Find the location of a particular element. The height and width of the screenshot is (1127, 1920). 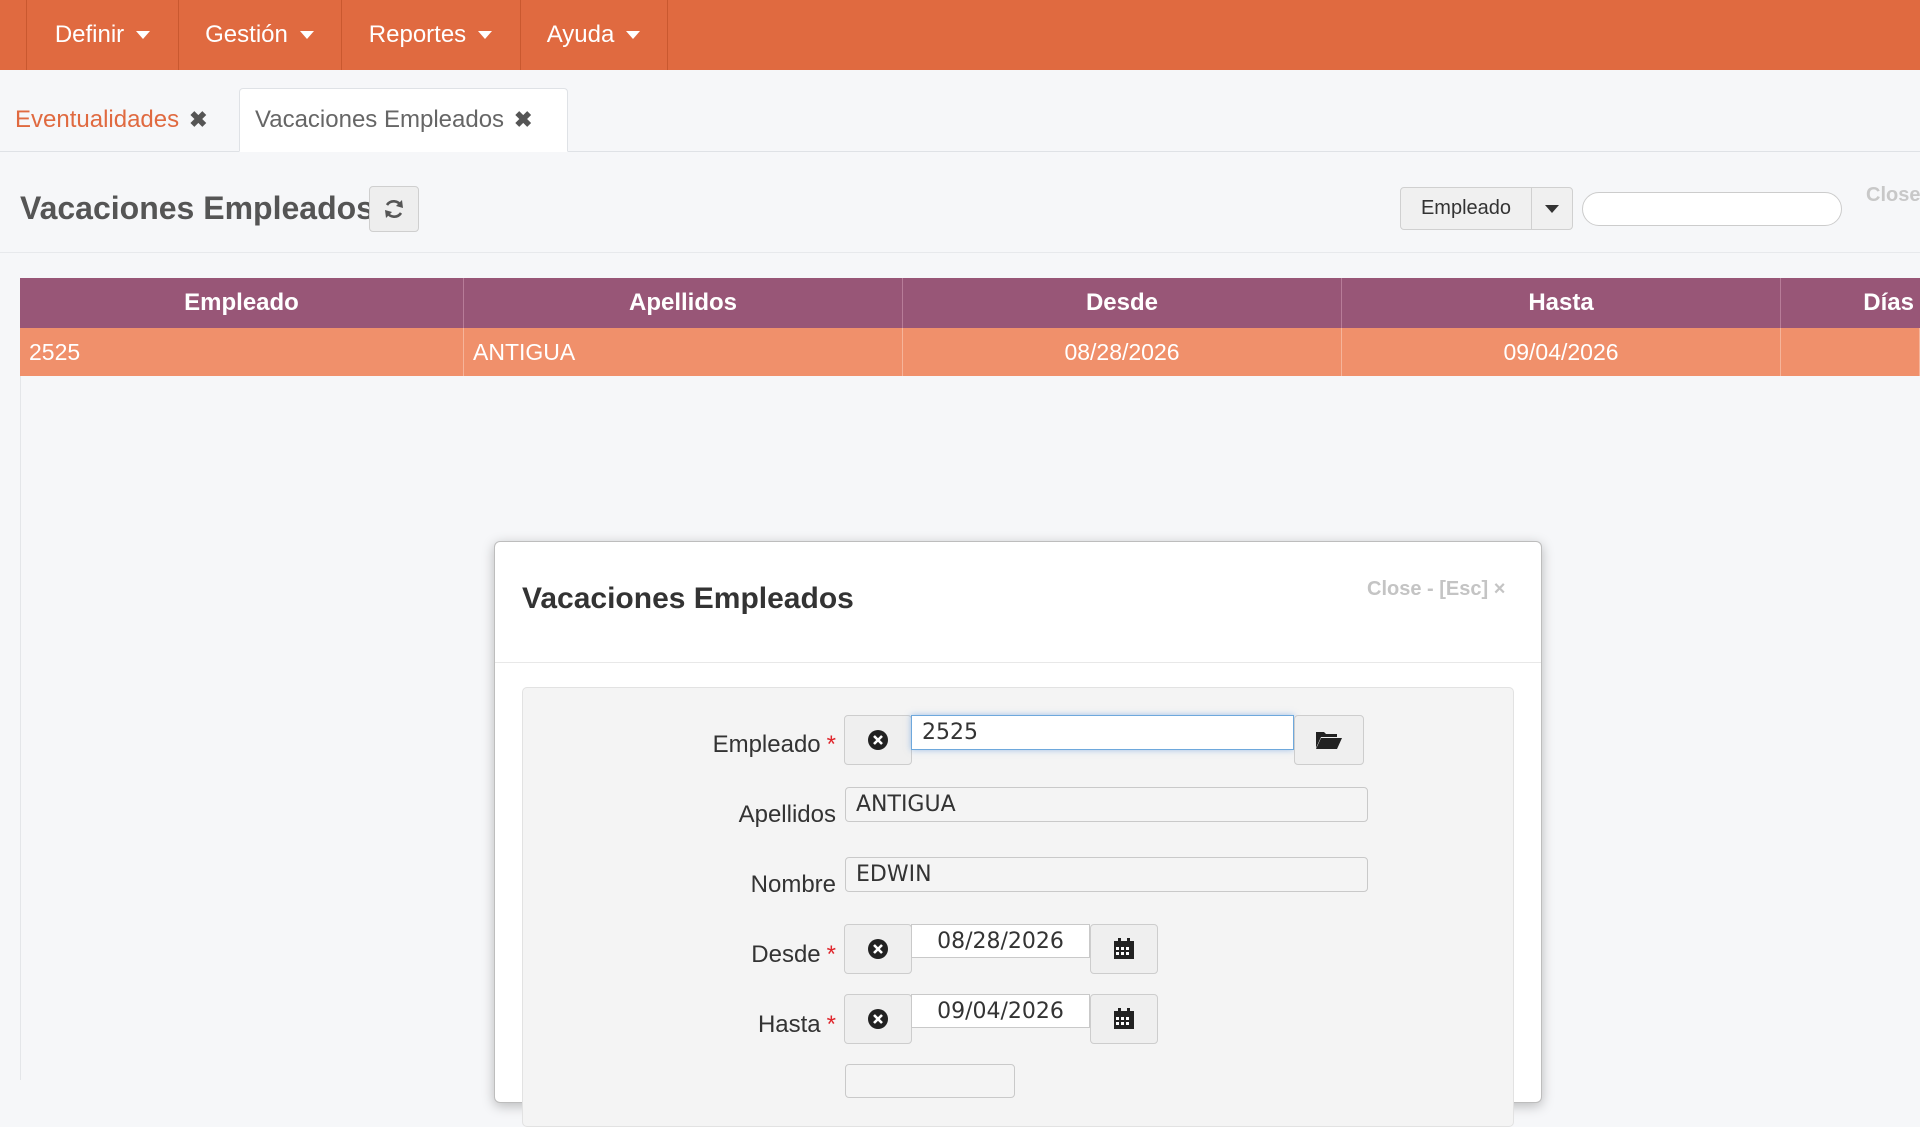

hasta-label: Hasta * is located at coordinates (726, 1025).